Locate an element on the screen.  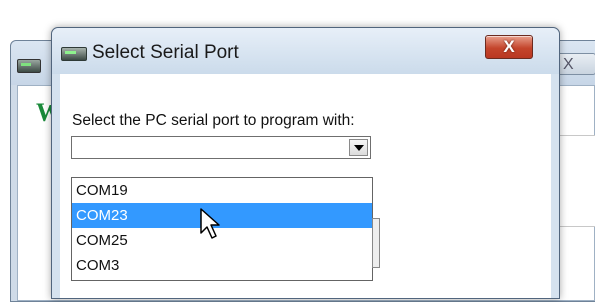
dialog-title: Select Serial Port is located at coordinates (165, 52).